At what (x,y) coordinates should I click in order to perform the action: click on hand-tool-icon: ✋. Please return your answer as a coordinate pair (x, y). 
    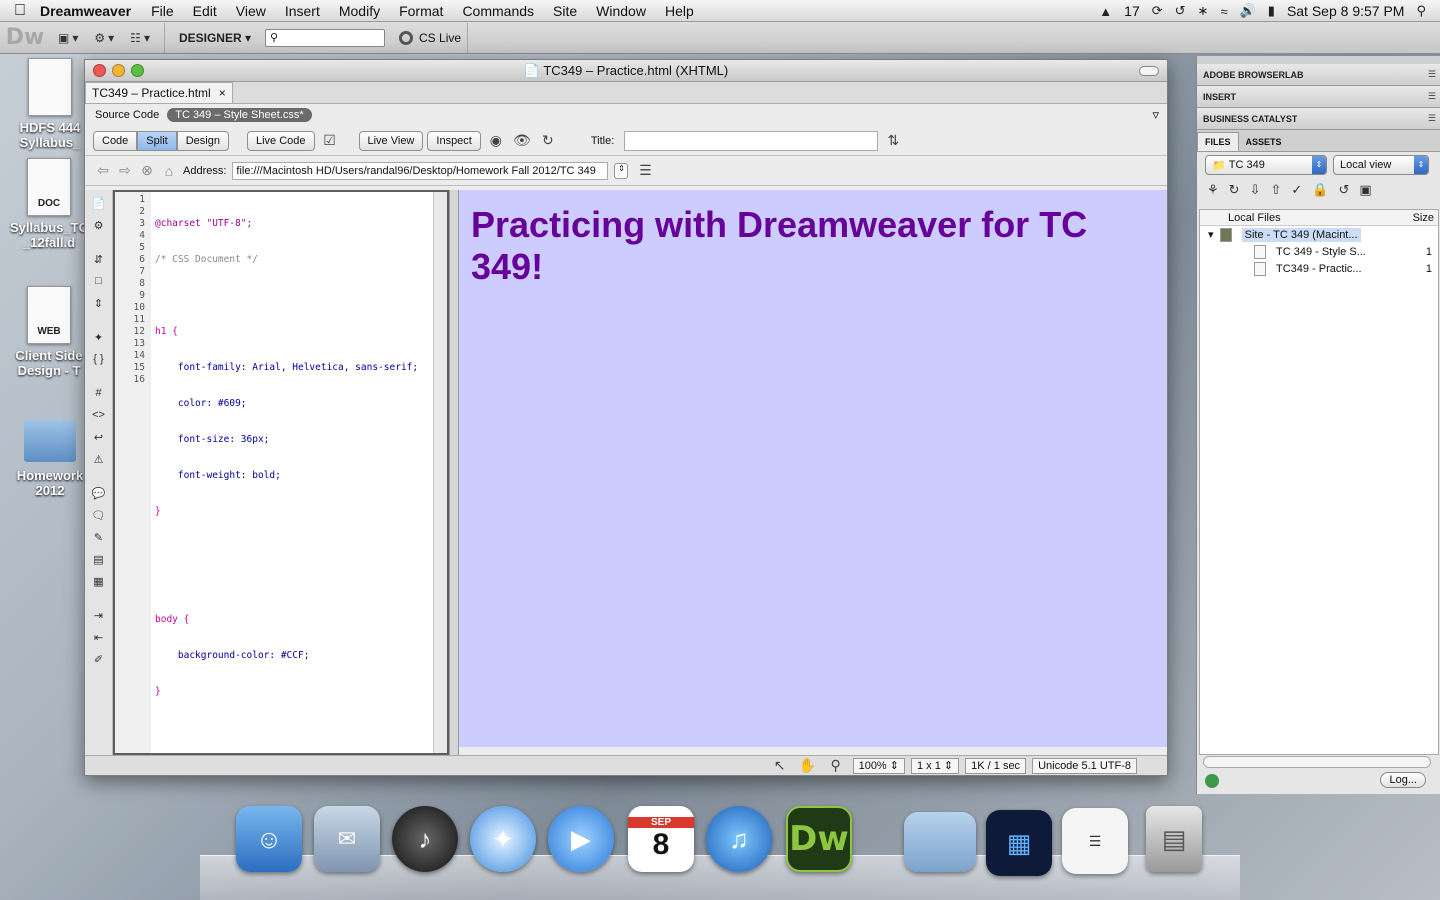
    Looking at the image, I should click on (808, 765).